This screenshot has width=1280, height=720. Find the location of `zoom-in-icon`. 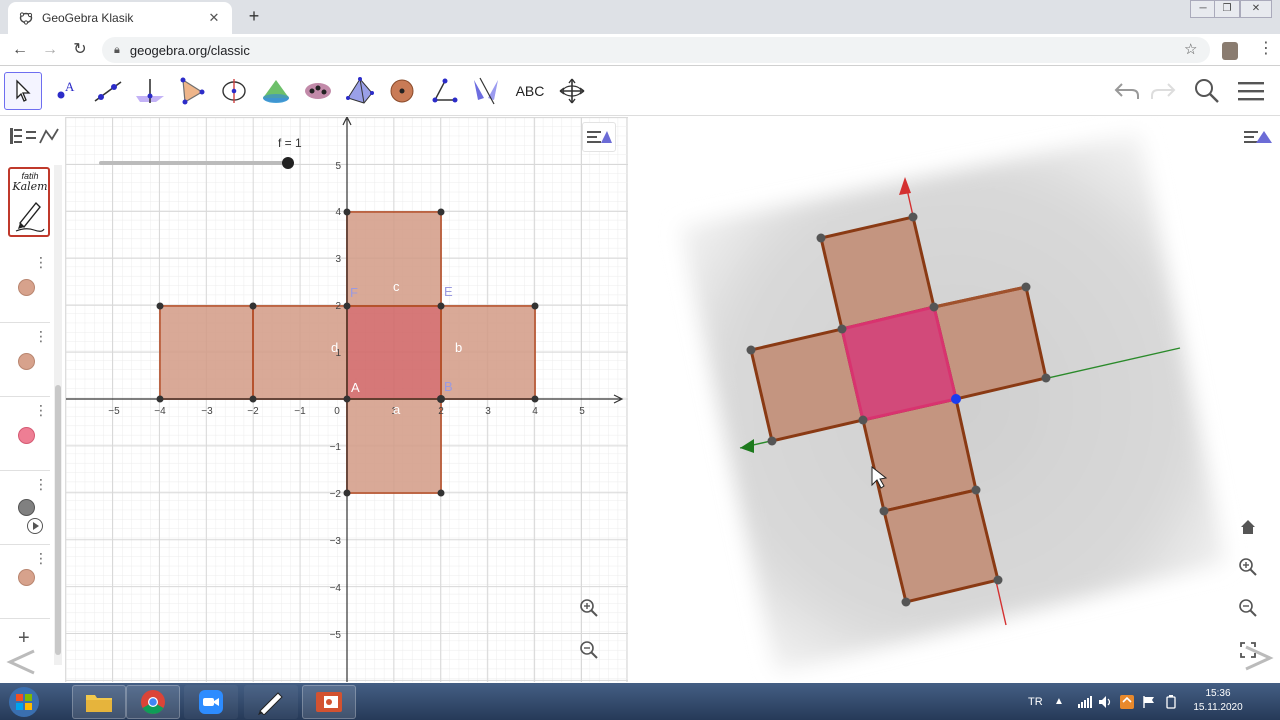

zoom-in-icon is located at coordinates (589, 608).